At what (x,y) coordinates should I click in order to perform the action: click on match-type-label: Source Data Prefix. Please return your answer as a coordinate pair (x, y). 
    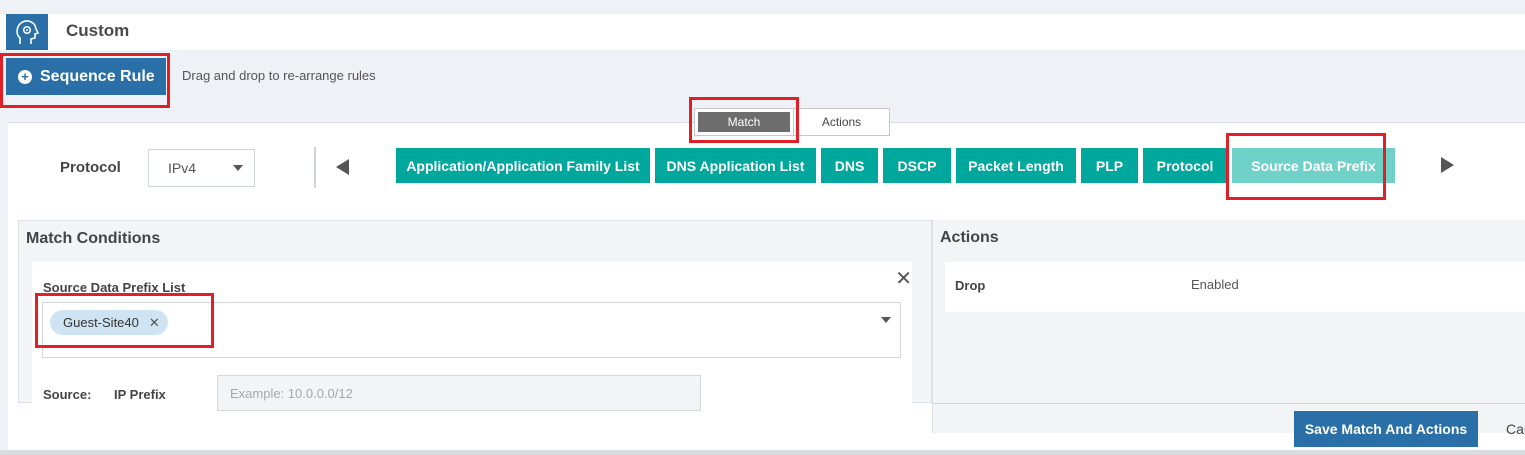
    Looking at the image, I should click on (1313, 165).